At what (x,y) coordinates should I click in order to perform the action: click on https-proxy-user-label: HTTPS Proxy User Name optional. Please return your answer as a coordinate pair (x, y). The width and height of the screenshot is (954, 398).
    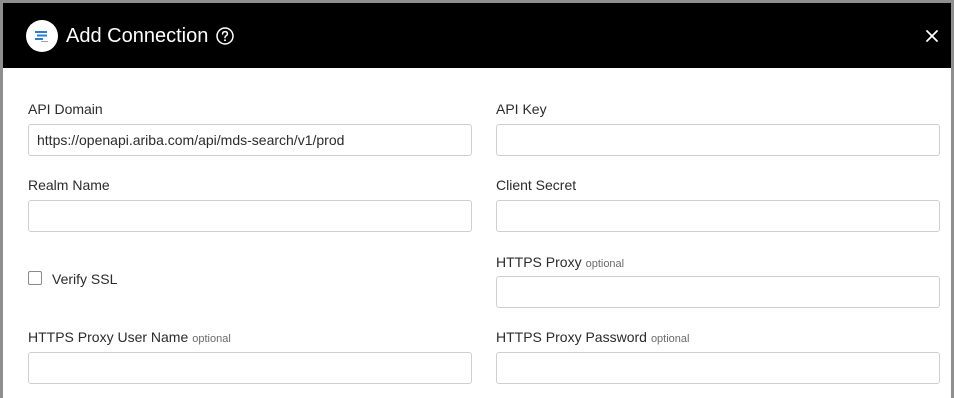
    Looking at the image, I should click on (129, 338).